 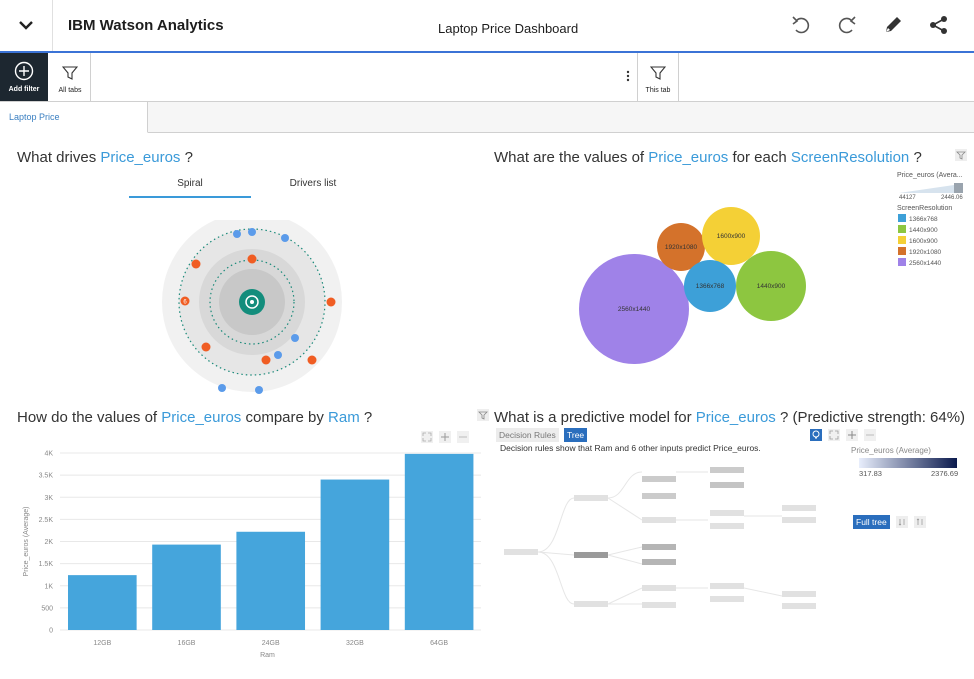 I want to click on zoom-out-icon, so click(x=870, y=434).